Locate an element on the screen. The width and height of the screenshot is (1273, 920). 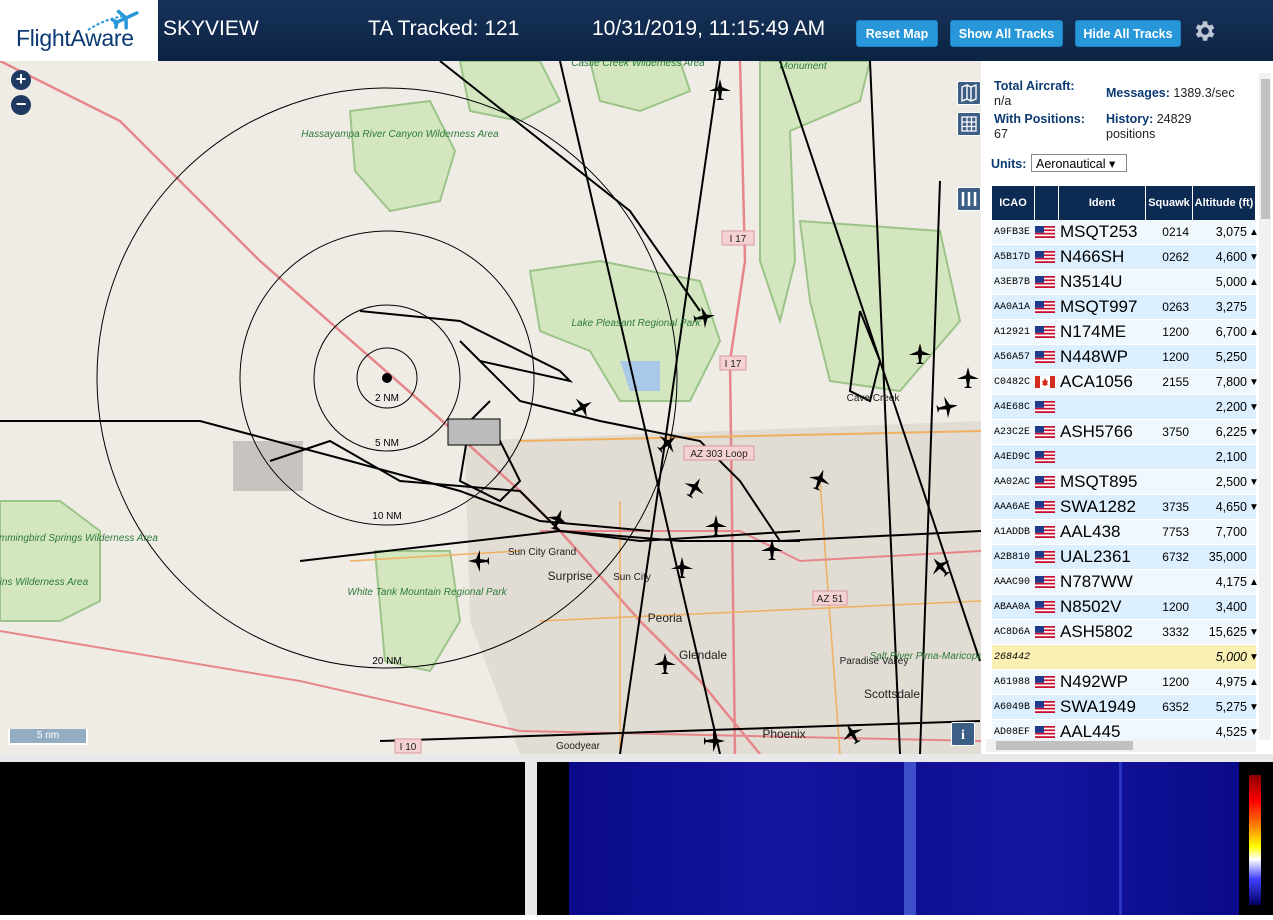
app-name: SKYVIEW is located at coordinates (211, 28).